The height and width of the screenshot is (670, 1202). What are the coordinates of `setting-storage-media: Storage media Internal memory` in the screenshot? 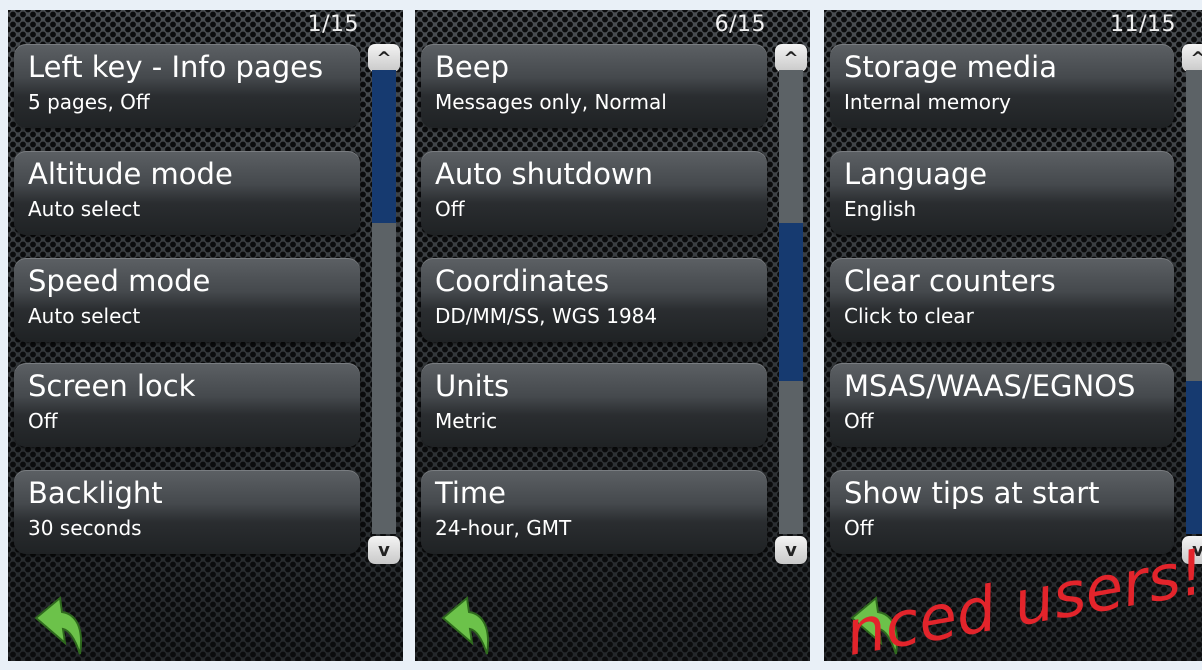 It's located at (1002, 86).